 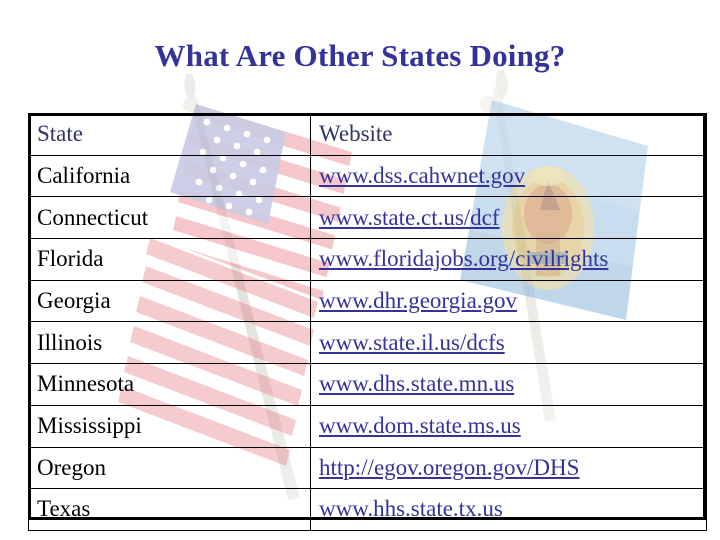 What do you see at coordinates (412, 342) in the screenshot?
I see `website-link: www.state.il.us/dcfs` at bounding box center [412, 342].